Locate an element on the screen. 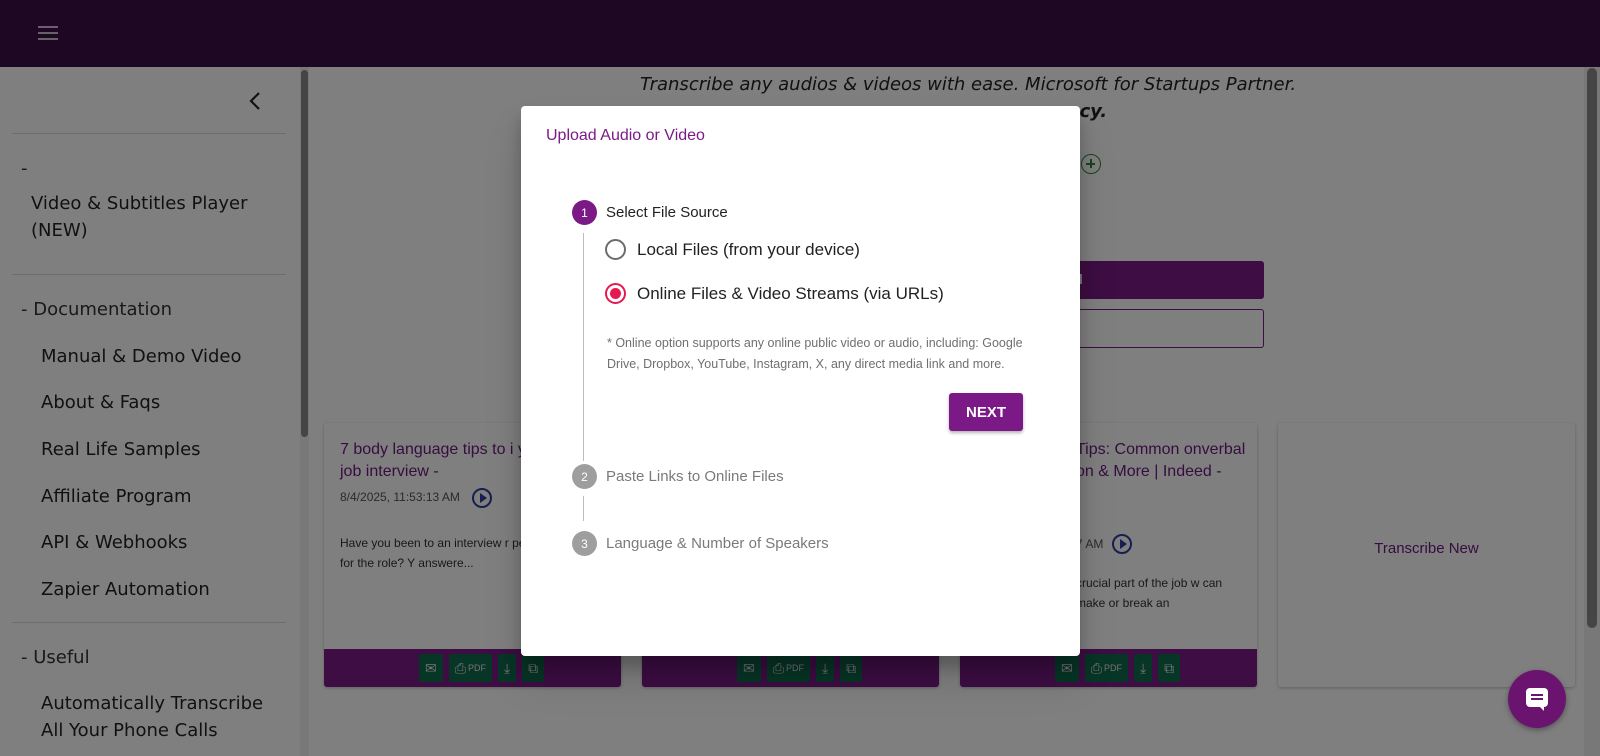 The image size is (1600, 756). option-label: Local Files (from your device) is located at coordinates (748, 249).